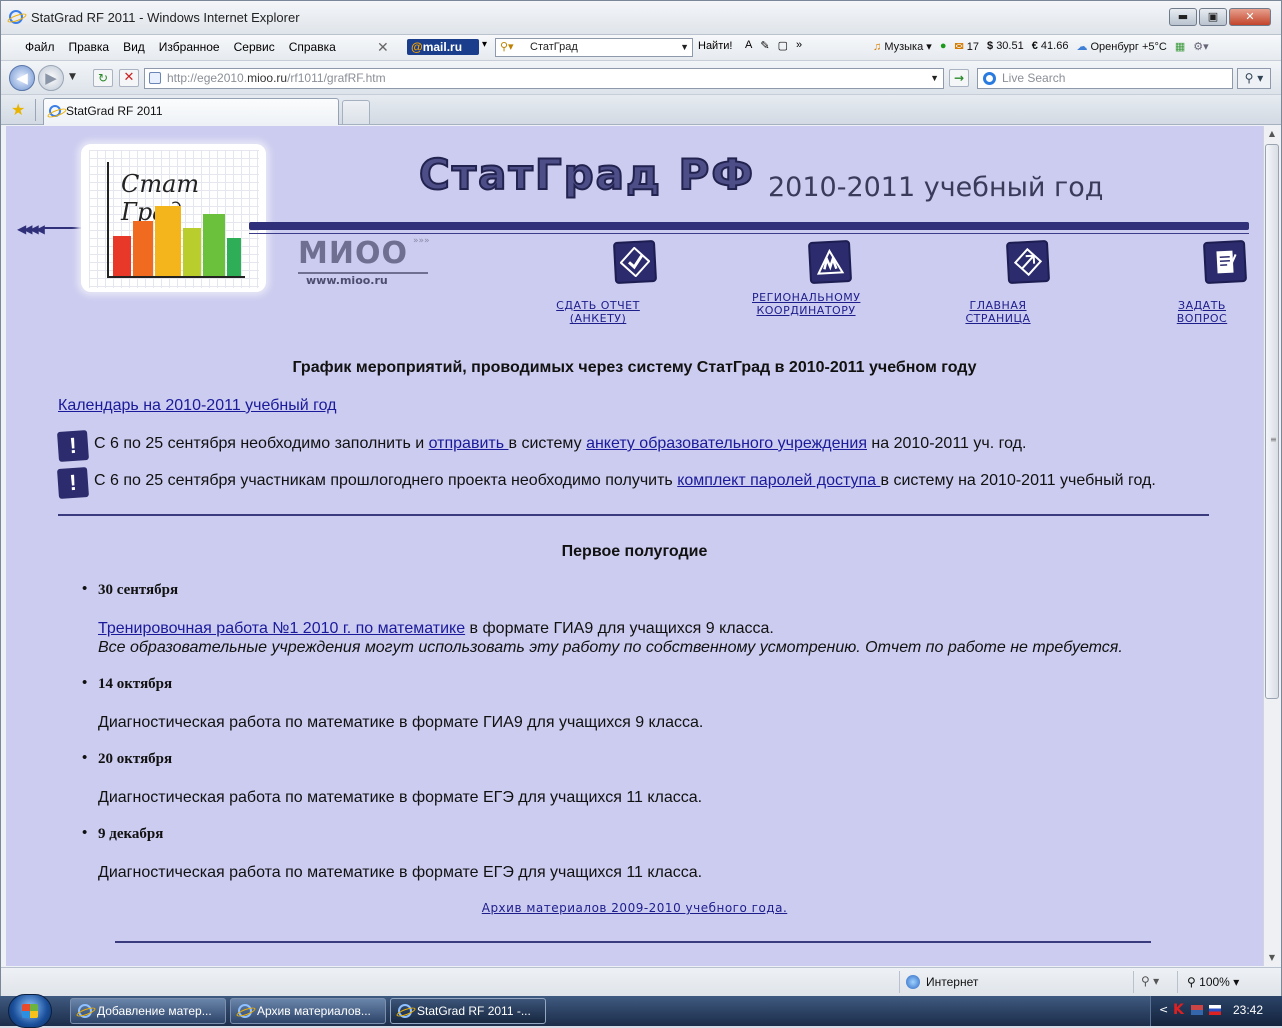 The height and width of the screenshot is (1028, 1282). I want to click on nav-ask-question: ЗАДАТЬ ВОПРОС, so click(1202, 312).